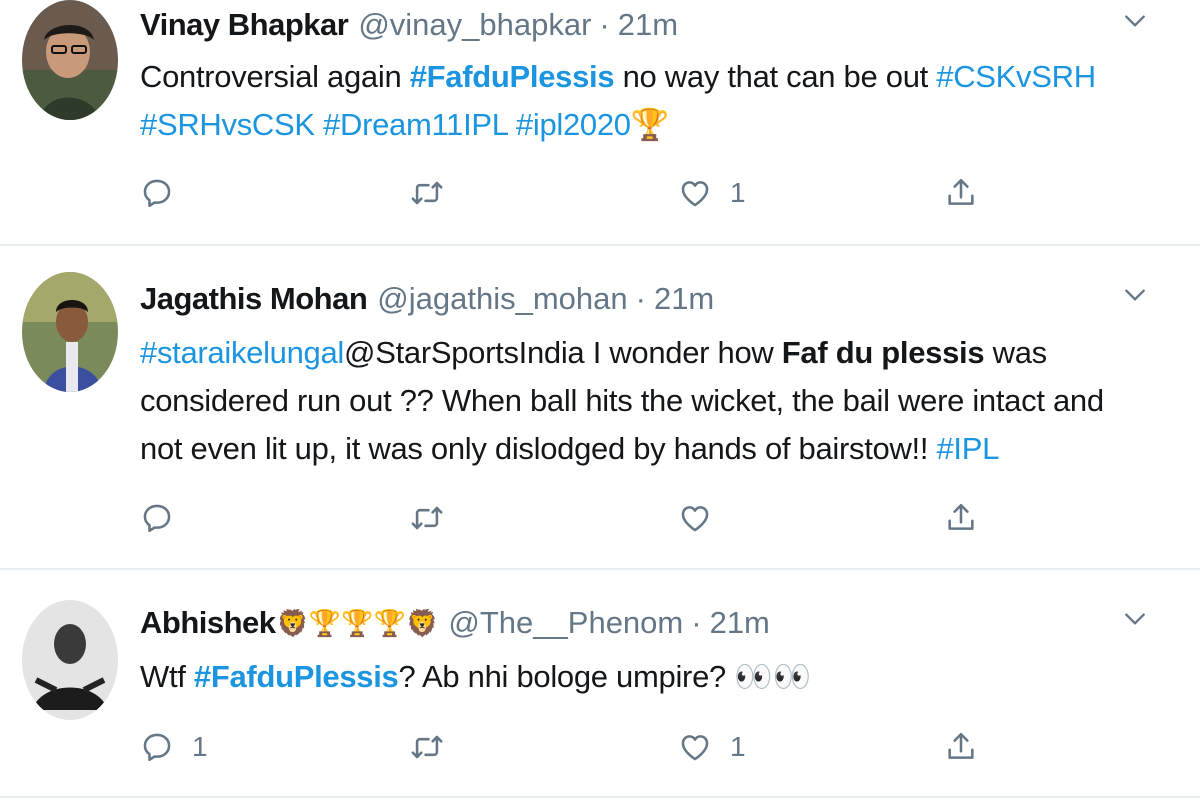 The width and height of the screenshot is (1200, 800). Describe the element at coordinates (227, 124) in the screenshot. I see `hashtag-link: #SRHvsCSK` at that location.